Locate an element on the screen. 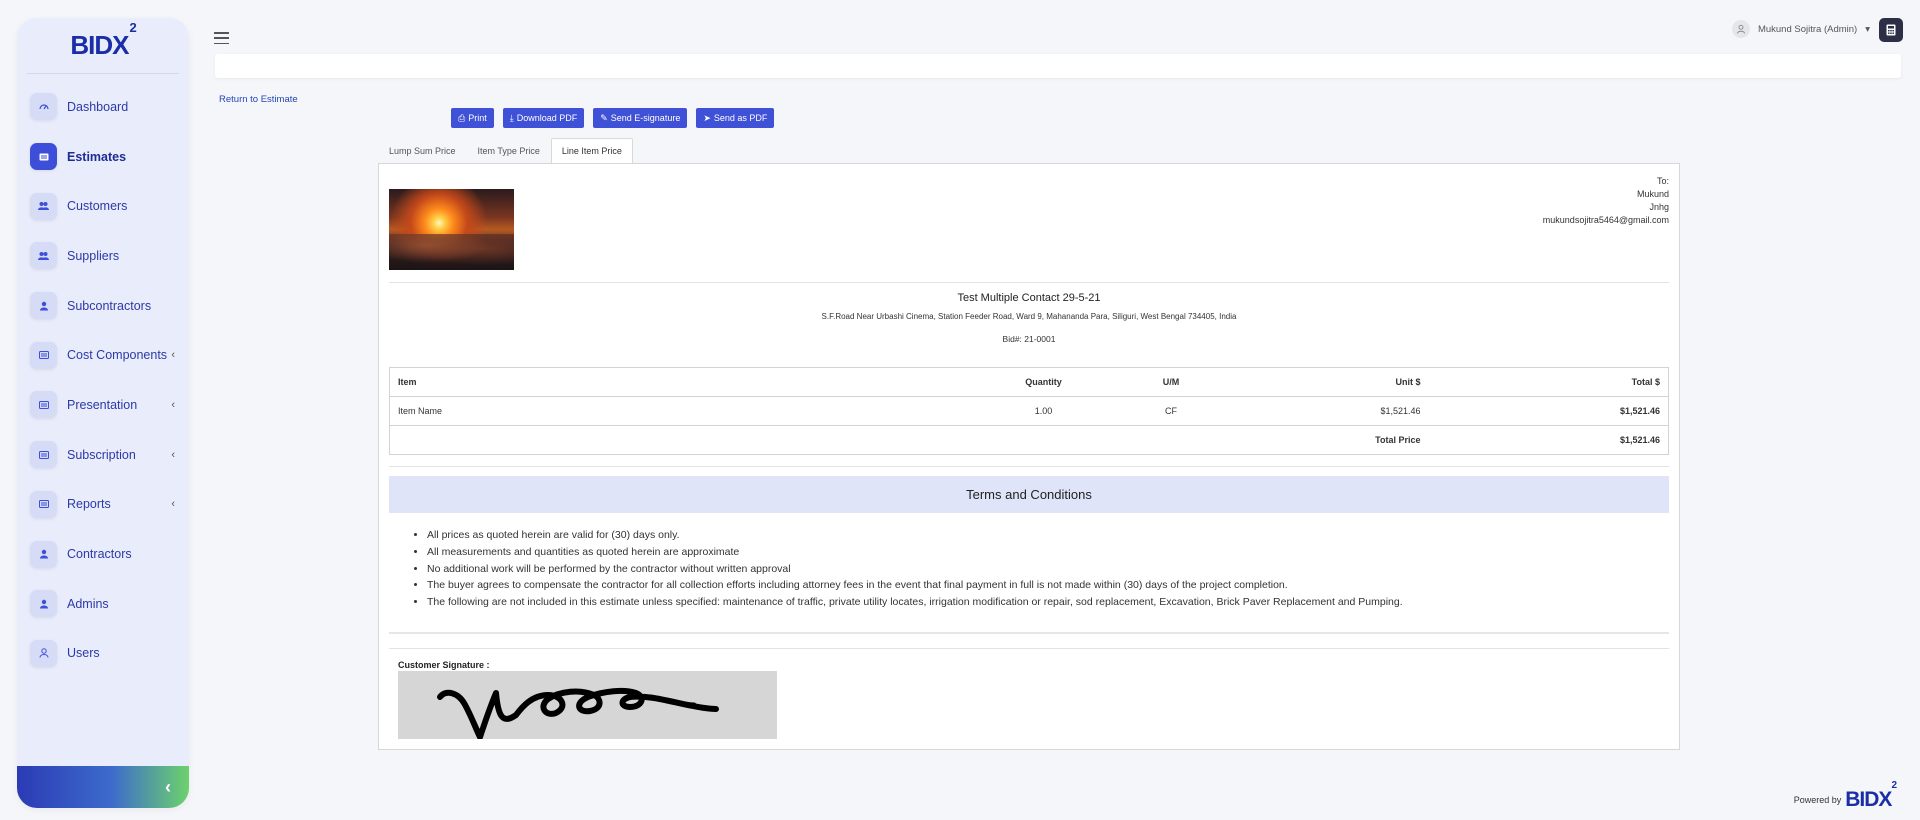  sidebar-item-estimates: Estimates is located at coordinates (103, 157).